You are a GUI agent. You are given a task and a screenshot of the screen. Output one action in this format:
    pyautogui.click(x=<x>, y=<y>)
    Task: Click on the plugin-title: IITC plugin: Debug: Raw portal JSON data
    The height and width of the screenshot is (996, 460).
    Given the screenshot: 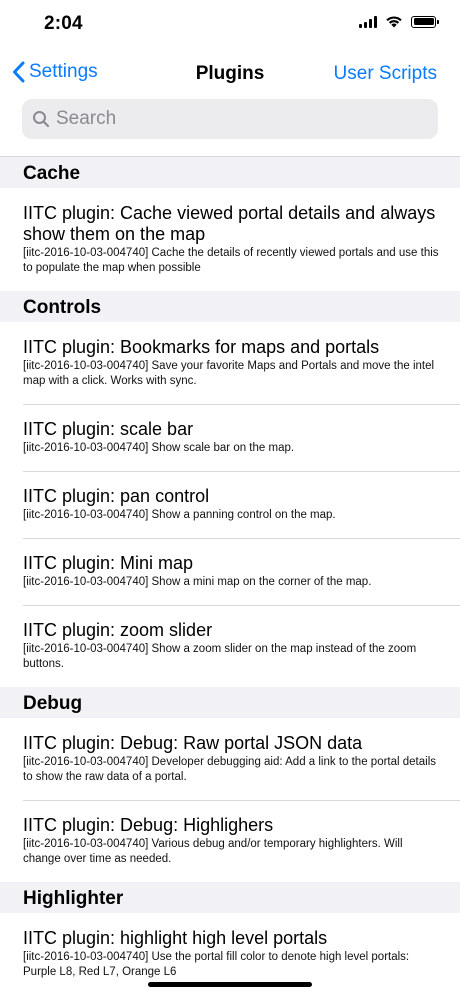 What is the action you would take?
    pyautogui.click(x=193, y=743)
    